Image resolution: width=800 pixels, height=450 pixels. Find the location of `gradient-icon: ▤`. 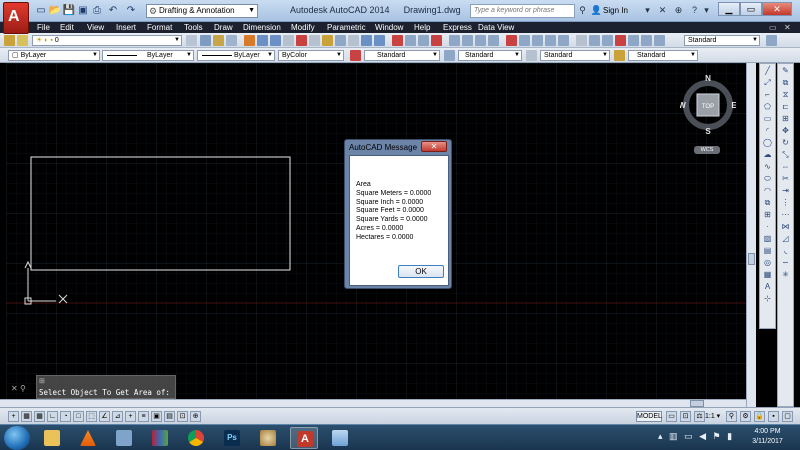

gradient-icon: ▤ is located at coordinates (767, 250).